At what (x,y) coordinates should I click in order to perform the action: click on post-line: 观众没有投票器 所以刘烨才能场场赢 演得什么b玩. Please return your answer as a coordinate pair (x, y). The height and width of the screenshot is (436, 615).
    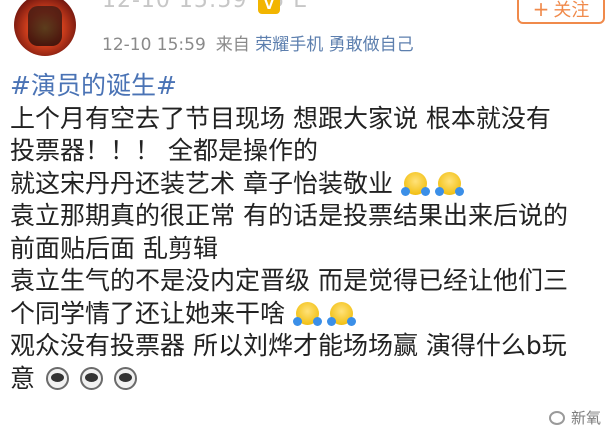
    Looking at the image, I should click on (288, 345).